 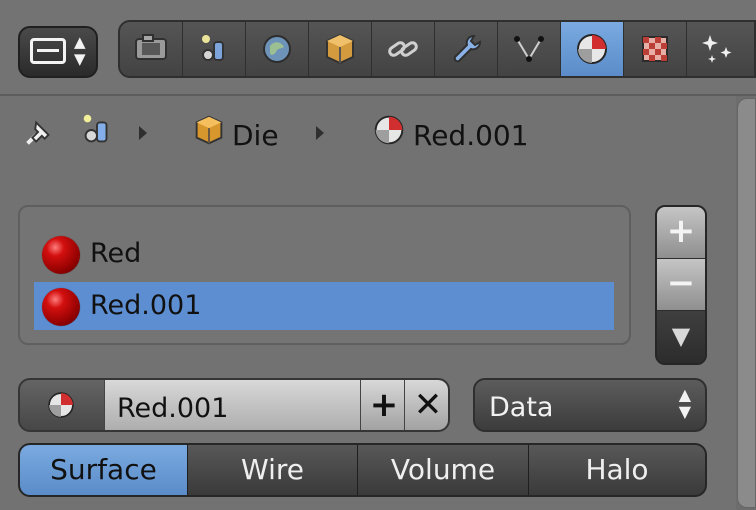 I want to click on unlink-material-button: ✕, so click(x=426, y=405).